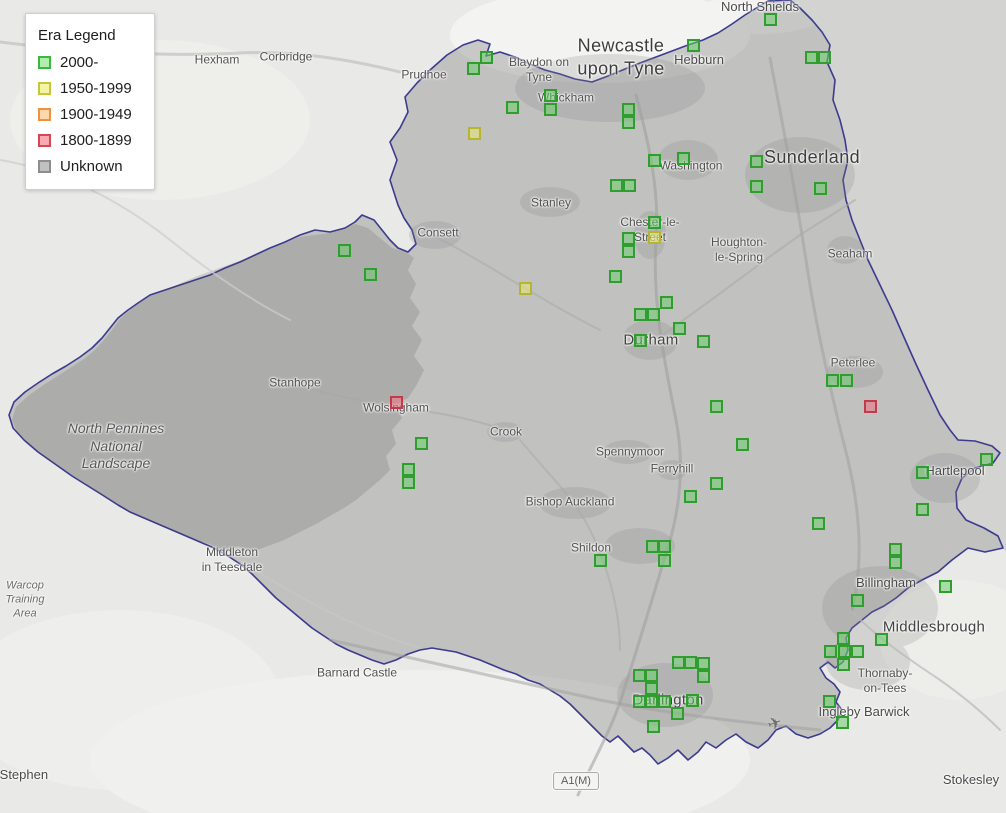 This screenshot has height=813, width=1006. I want to click on legend-row-era1800: 1800-1899, so click(88, 140).